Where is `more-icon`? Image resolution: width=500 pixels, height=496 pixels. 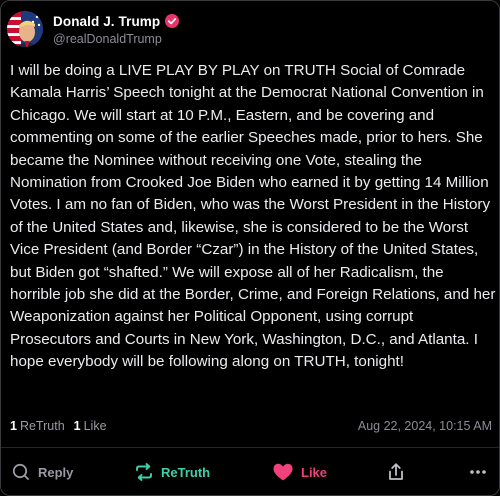
more-icon is located at coordinates (478, 472).